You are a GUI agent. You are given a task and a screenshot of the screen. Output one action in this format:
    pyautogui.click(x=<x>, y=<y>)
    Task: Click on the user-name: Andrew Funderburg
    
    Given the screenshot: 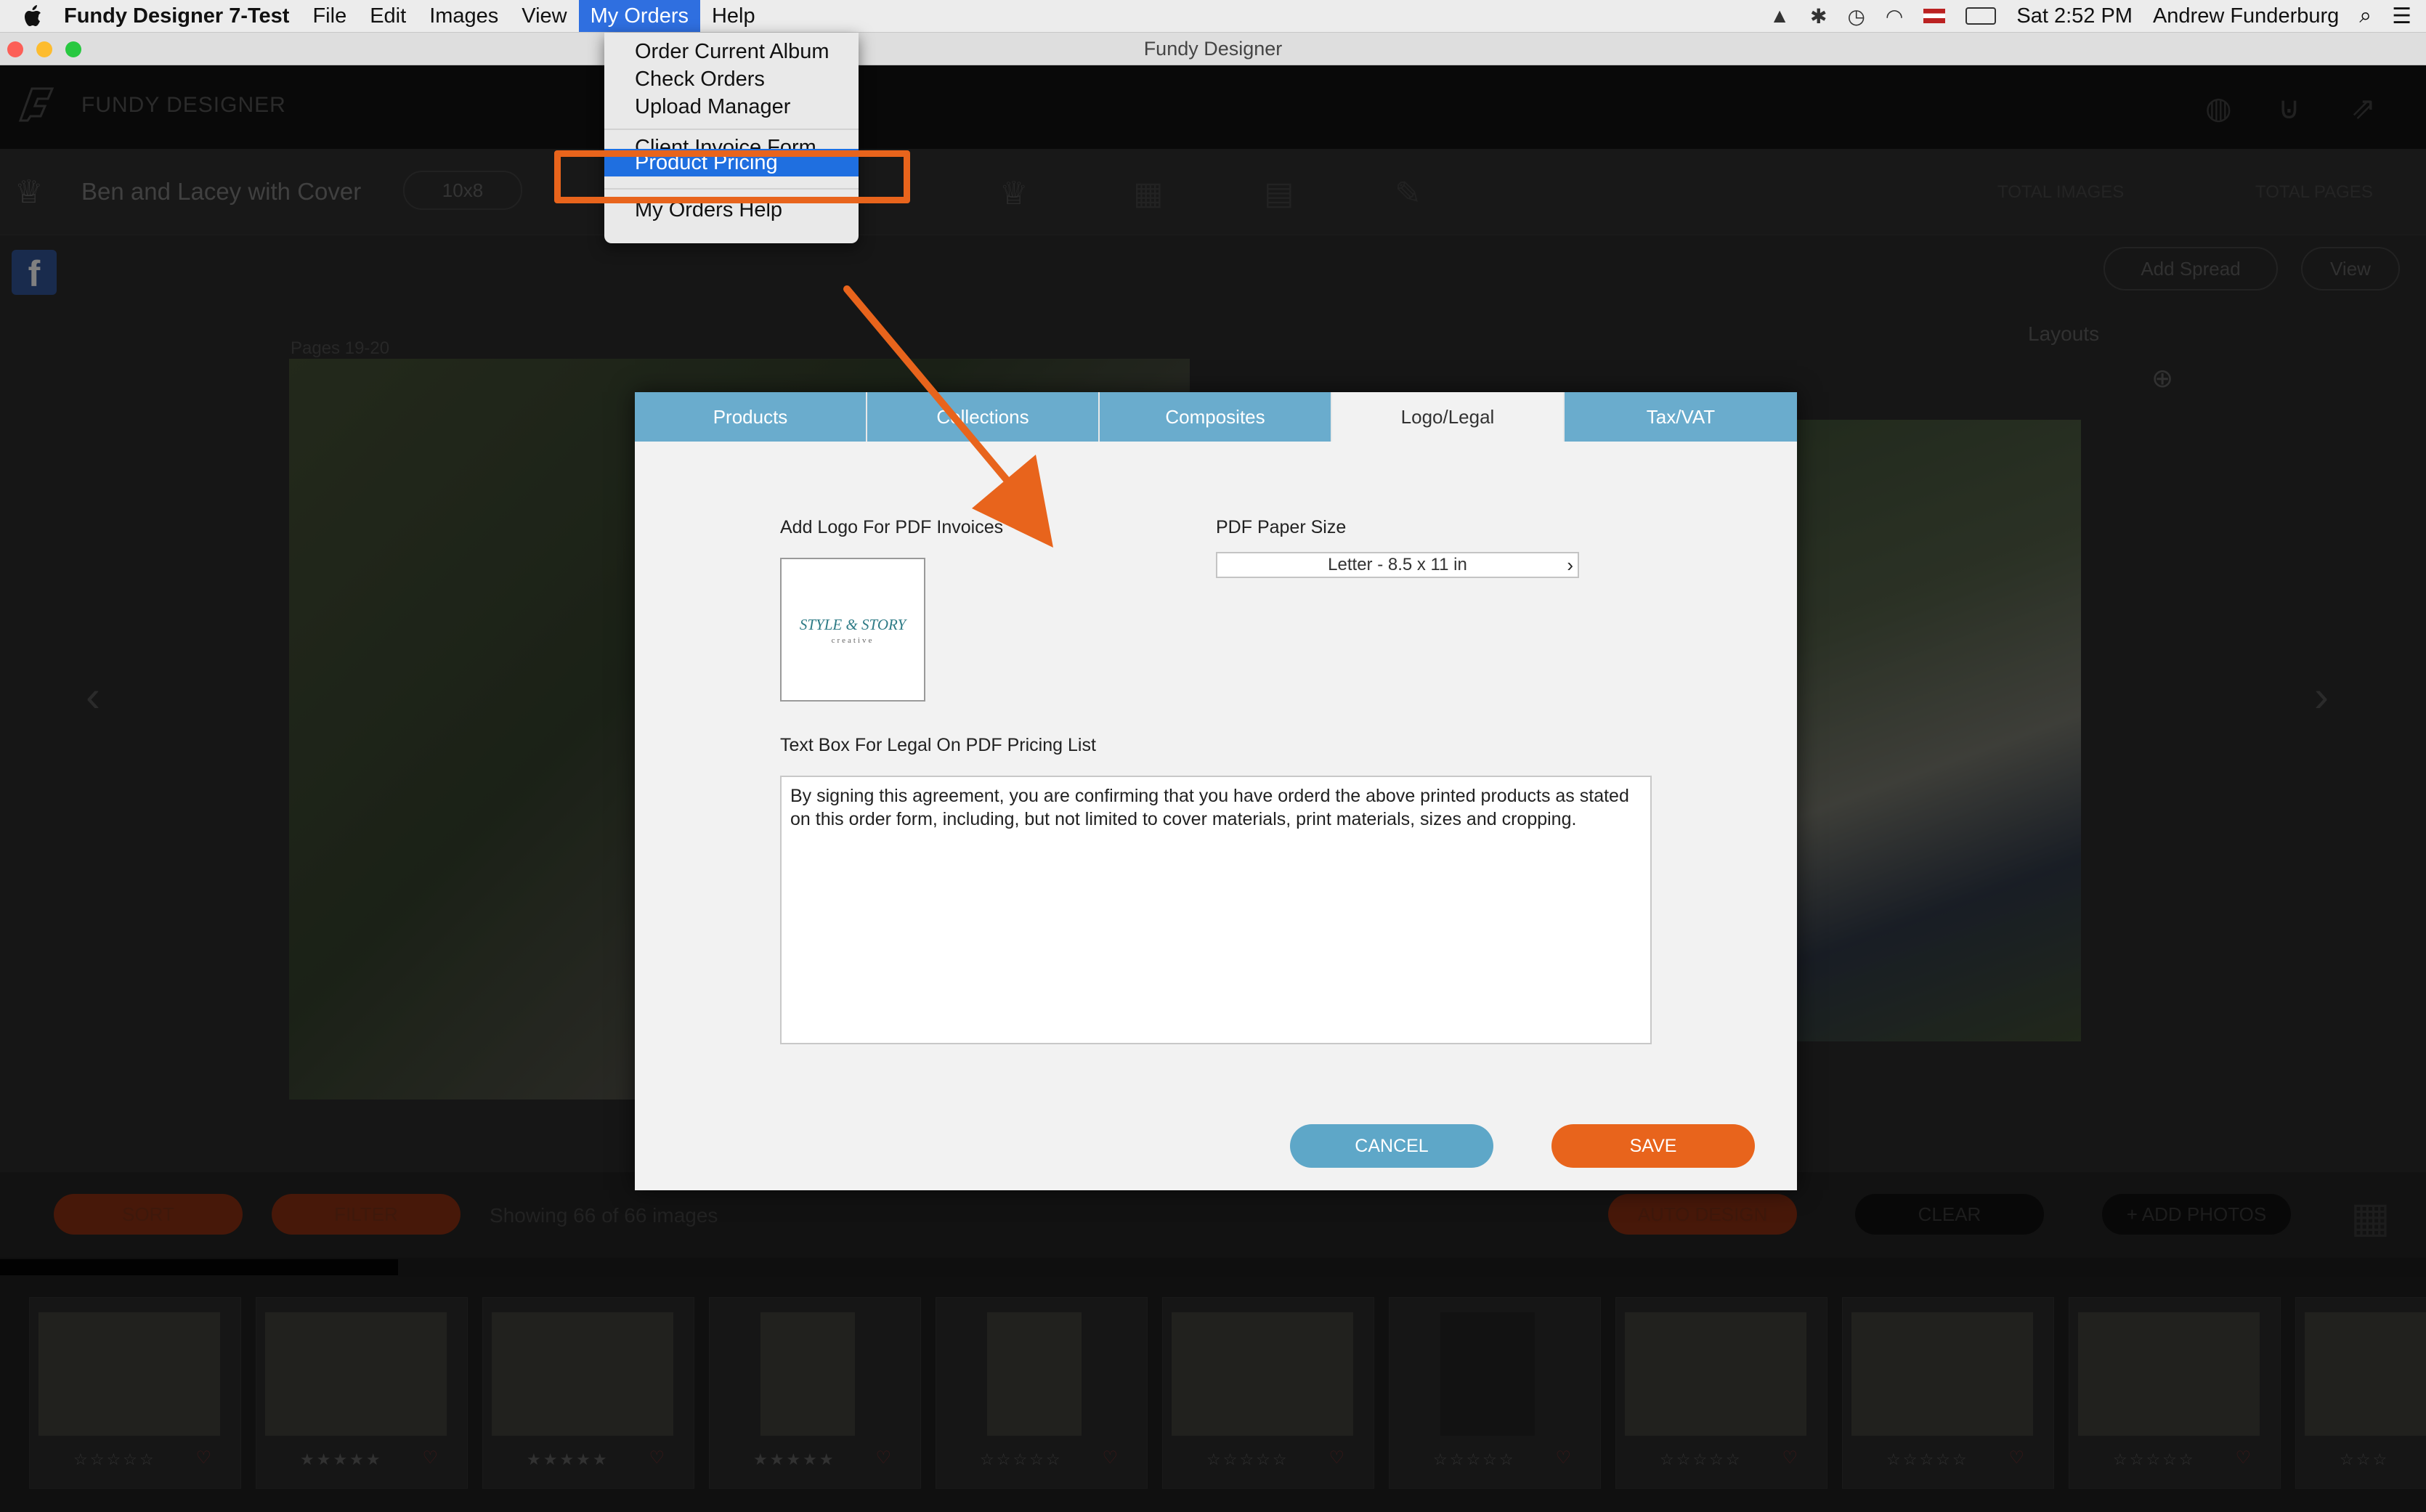 What is the action you would take?
    pyautogui.click(x=2246, y=16)
    